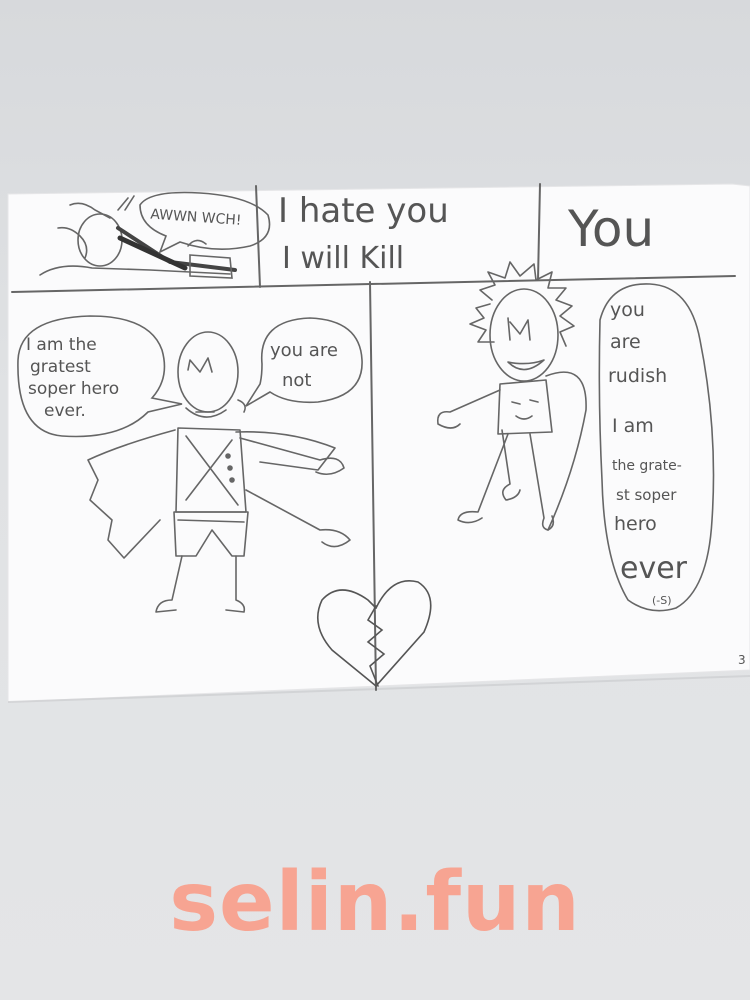 The image size is (750, 1000). I want to click on svg-text: soper hero, so click(73, 389).